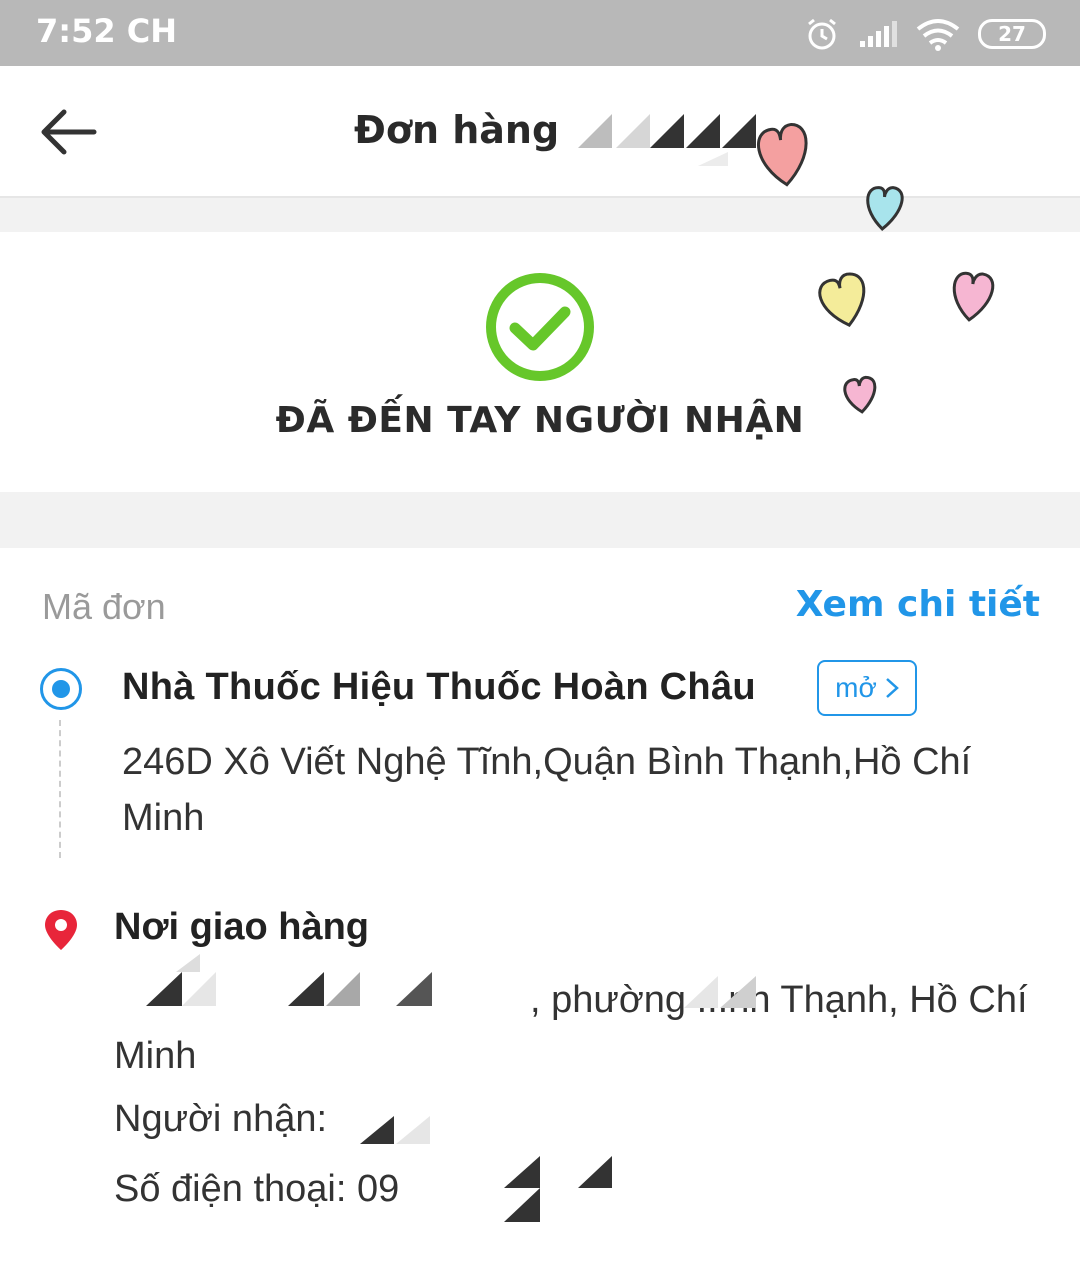  What do you see at coordinates (257, 1189) in the screenshot?
I see `phone-text: Số điện thoại: 09` at bounding box center [257, 1189].